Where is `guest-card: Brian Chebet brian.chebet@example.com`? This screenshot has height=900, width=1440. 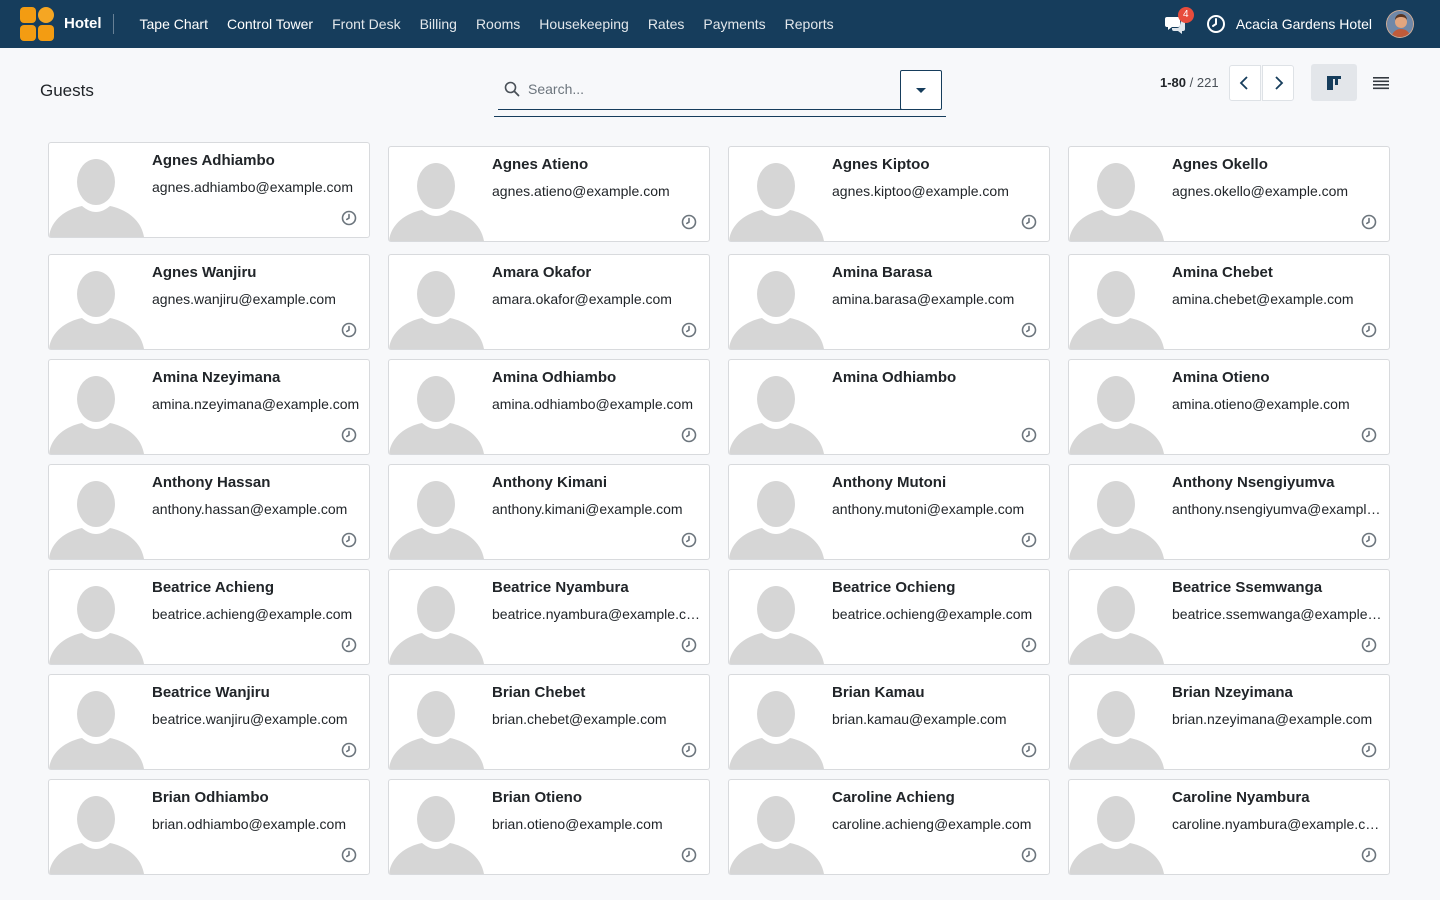 guest-card: Brian Chebet brian.chebet@example.com is located at coordinates (549, 722).